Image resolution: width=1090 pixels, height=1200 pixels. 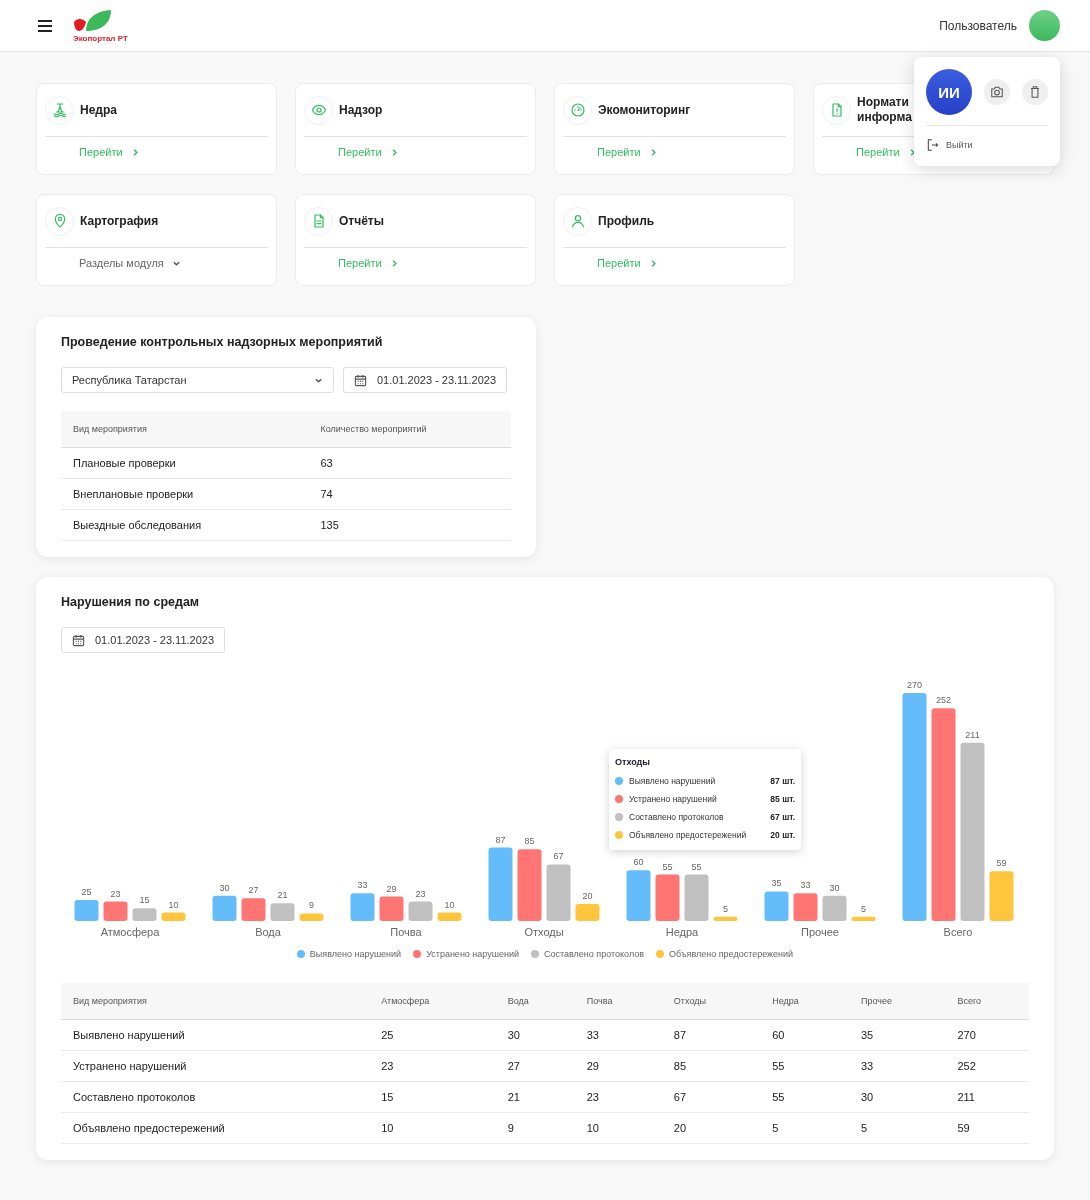 I want to click on bar-value-label: 35, so click(x=776, y=883).